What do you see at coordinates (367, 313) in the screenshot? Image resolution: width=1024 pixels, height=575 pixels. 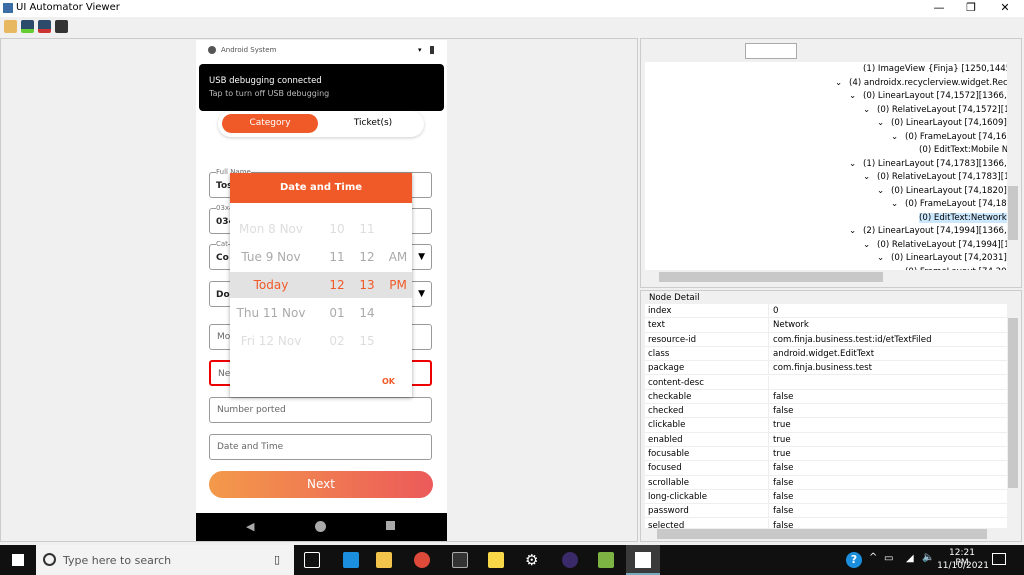 I see `picker-minutes-item: 14` at bounding box center [367, 313].